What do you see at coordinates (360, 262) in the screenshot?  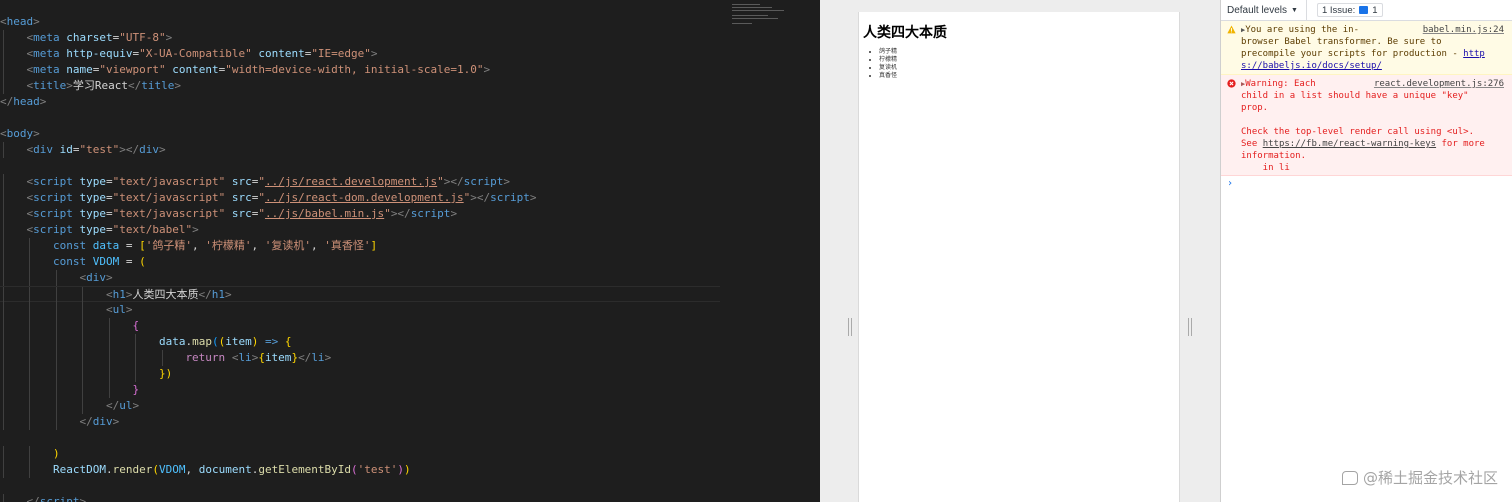 I see `code-line: const VDOM = (` at bounding box center [360, 262].